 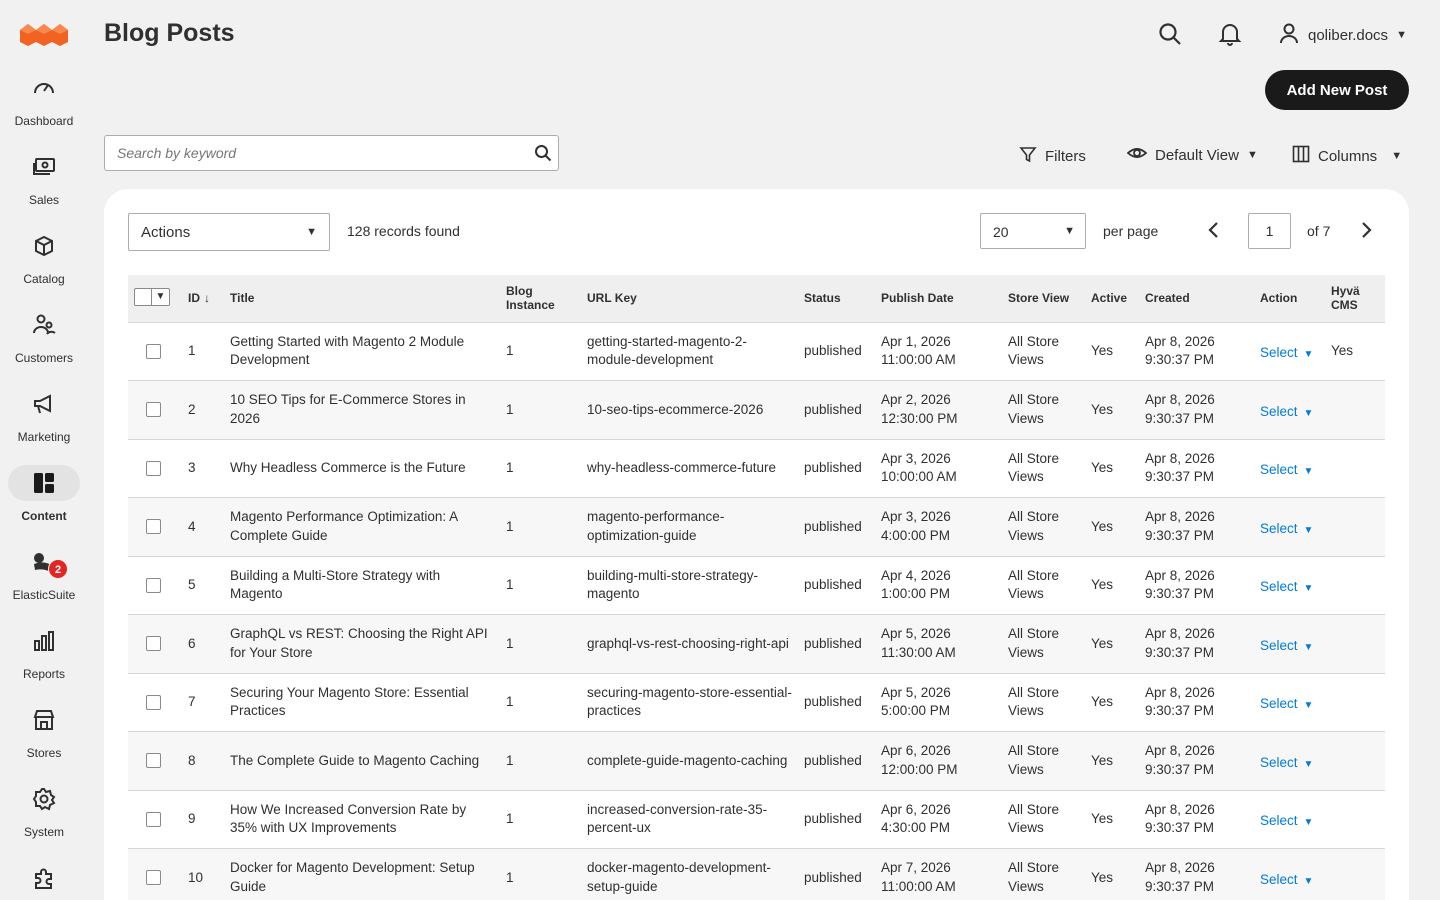 What do you see at coordinates (315, 153) in the screenshot?
I see `search-input` at bounding box center [315, 153].